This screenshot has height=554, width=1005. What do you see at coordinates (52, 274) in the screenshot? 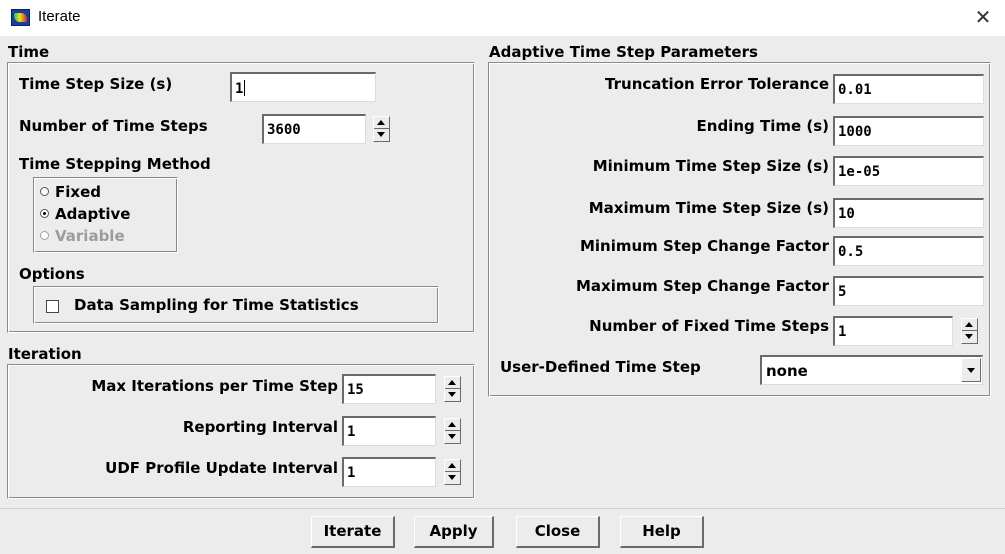
I see `options-label: Options` at bounding box center [52, 274].